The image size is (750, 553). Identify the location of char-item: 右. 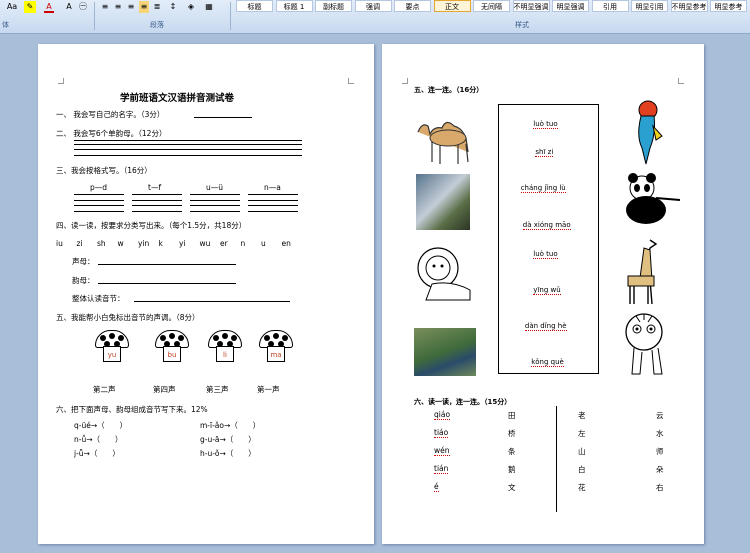
(660, 487).